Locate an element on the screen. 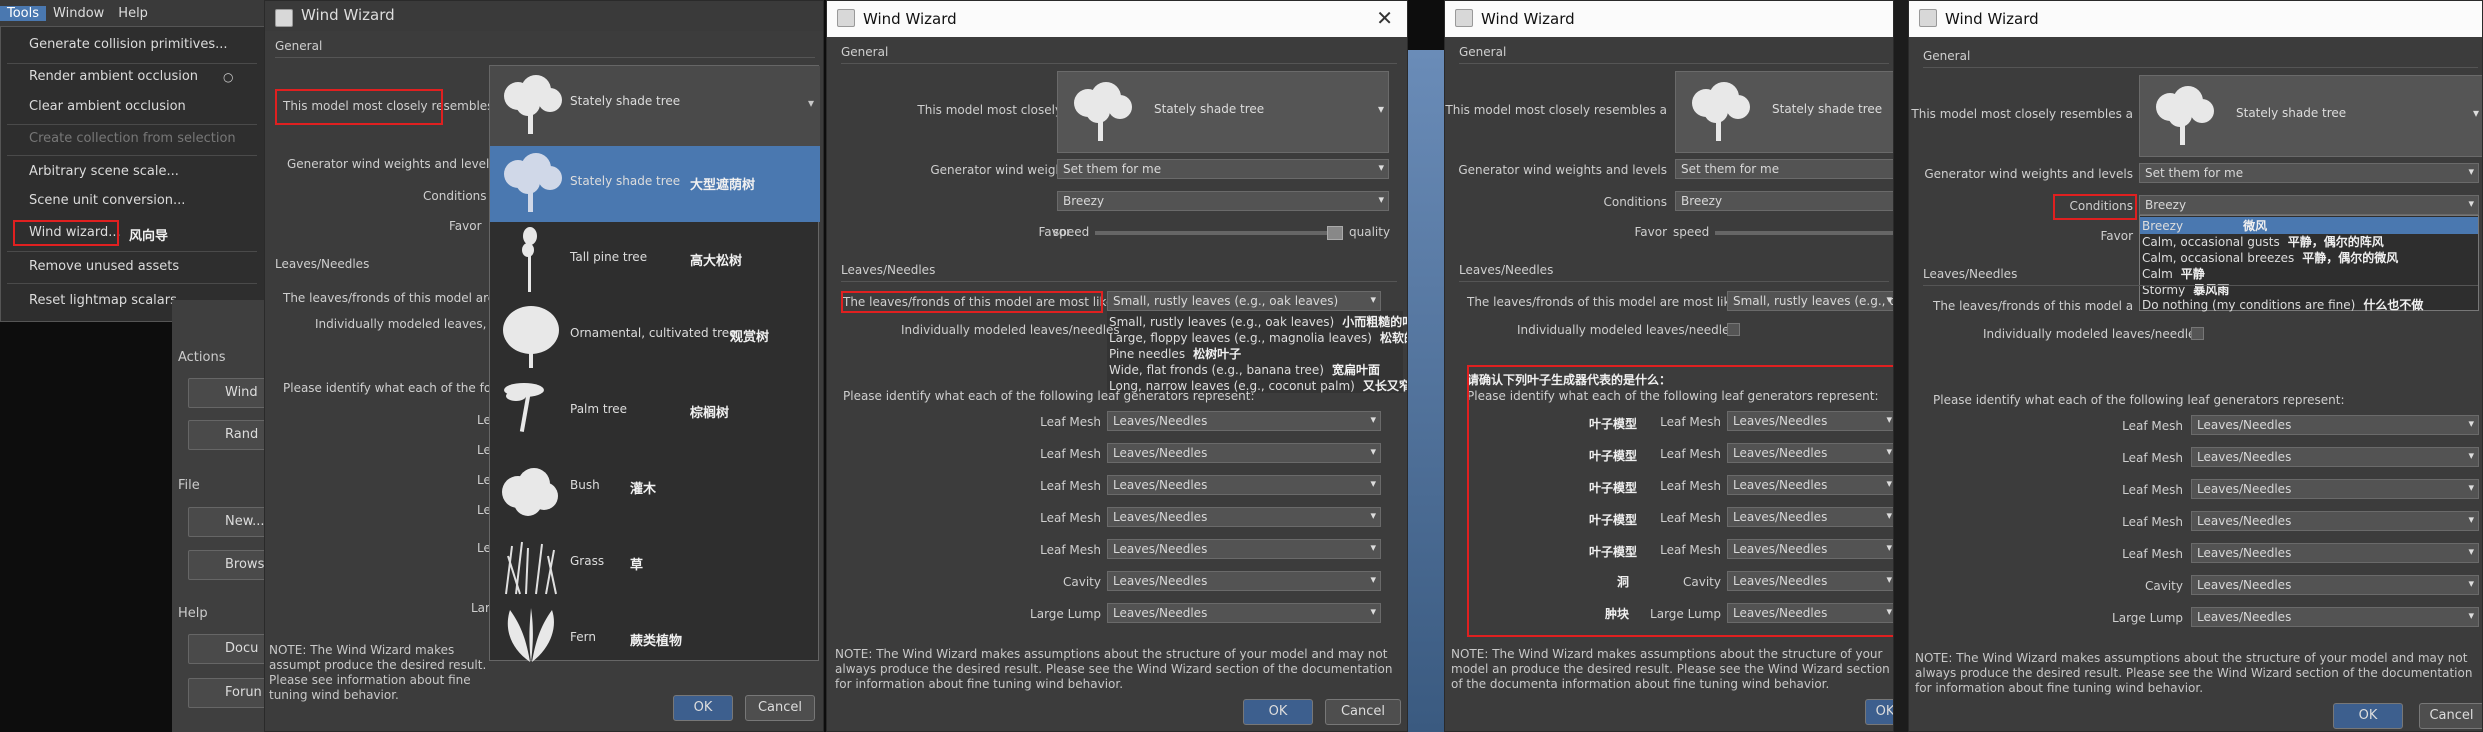 This screenshot has width=2483, height=732. app-icon is located at coordinates (1928, 18).